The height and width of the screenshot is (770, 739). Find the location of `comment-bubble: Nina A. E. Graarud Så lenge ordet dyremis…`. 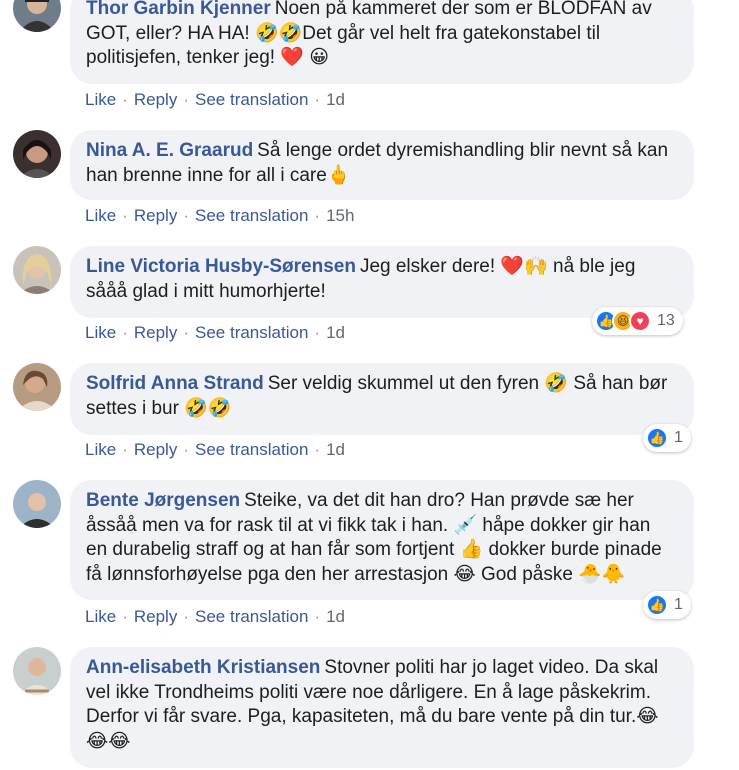

comment-bubble: Nina A. E. Graarud Så lenge ordet dyremis… is located at coordinates (382, 165).